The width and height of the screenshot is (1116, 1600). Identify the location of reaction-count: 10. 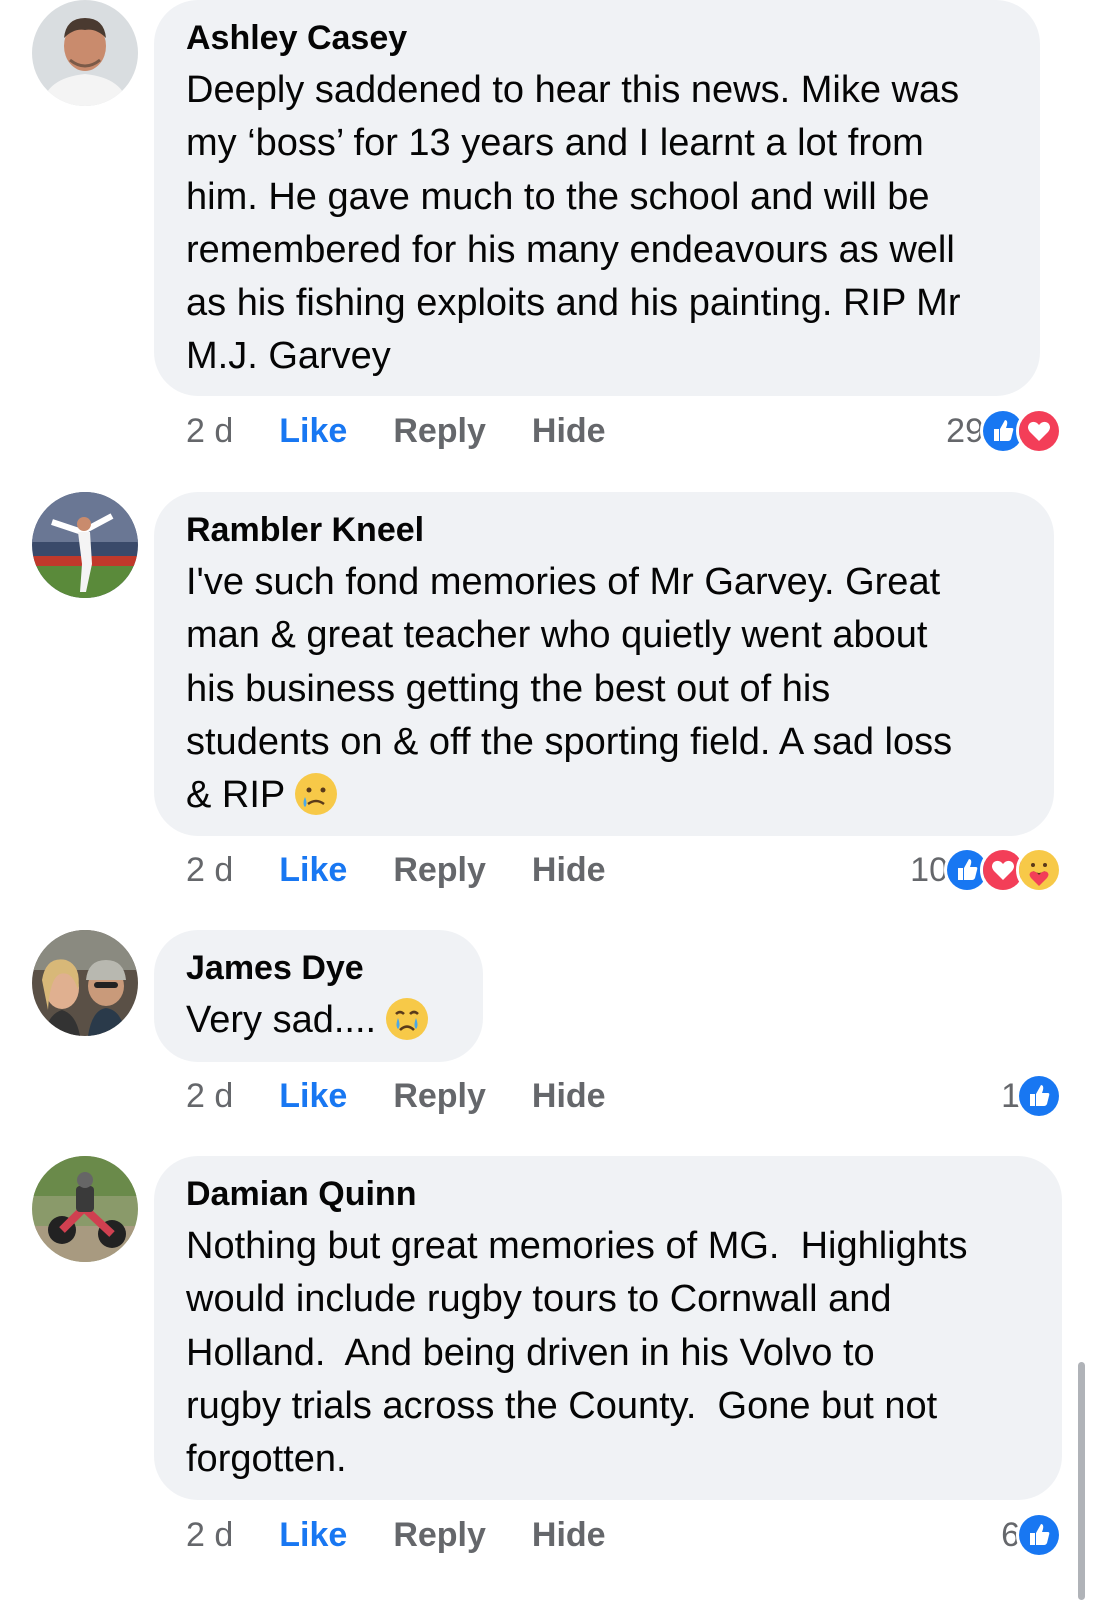
(929, 869).